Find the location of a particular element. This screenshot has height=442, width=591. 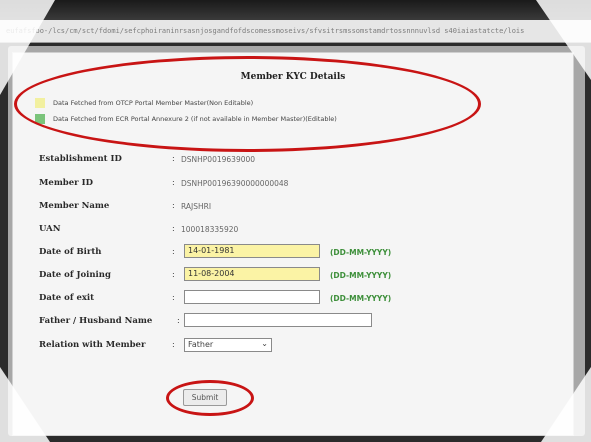

label-date-of-joining: Date of Joining is located at coordinates (75, 275).